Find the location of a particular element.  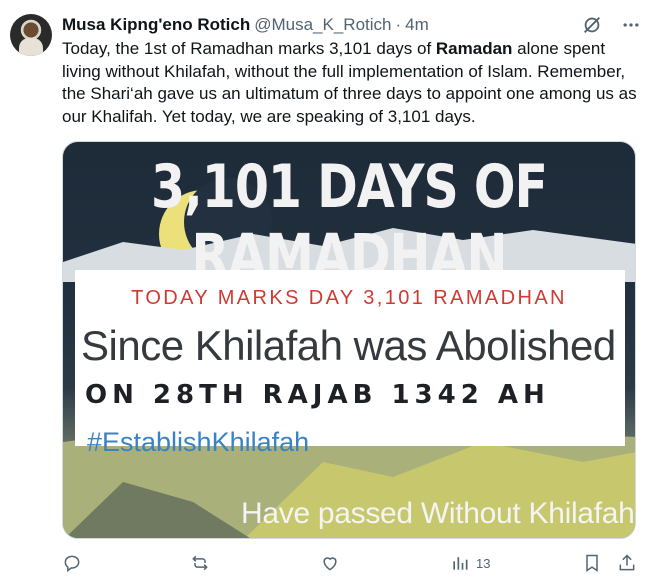

retweet-button is located at coordinates (200, 563).